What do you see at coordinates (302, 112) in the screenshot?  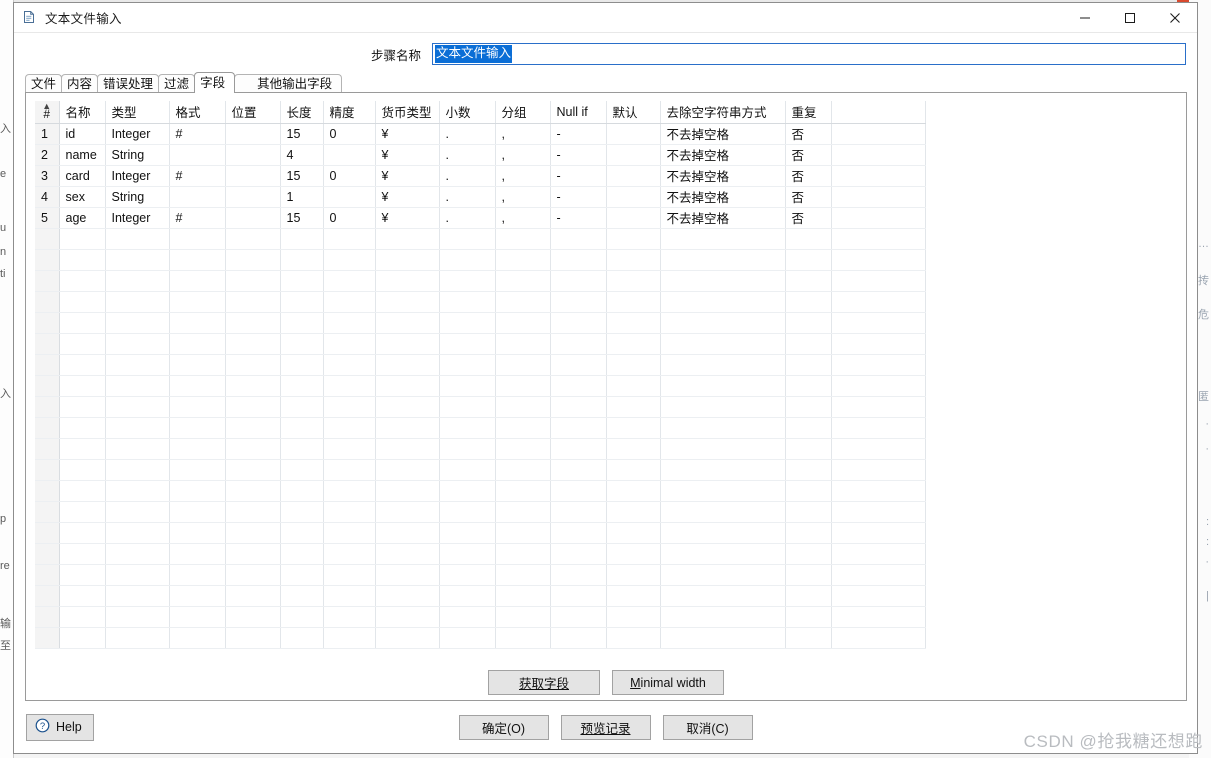 I see `grid-col-length: 长度` at bounding box center [302, 112].